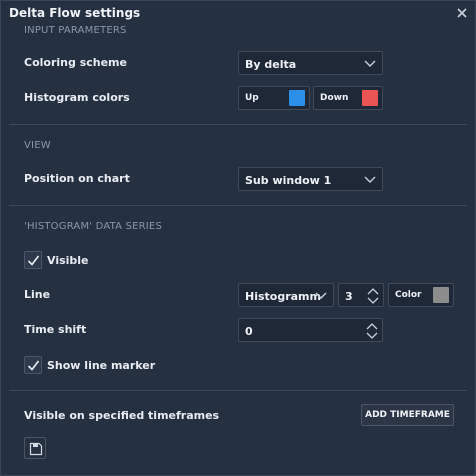  What do you see at coordinates (274, 98) in the screenshot?
I see `up-color-picker: Up` at bounding box center [274, 98].